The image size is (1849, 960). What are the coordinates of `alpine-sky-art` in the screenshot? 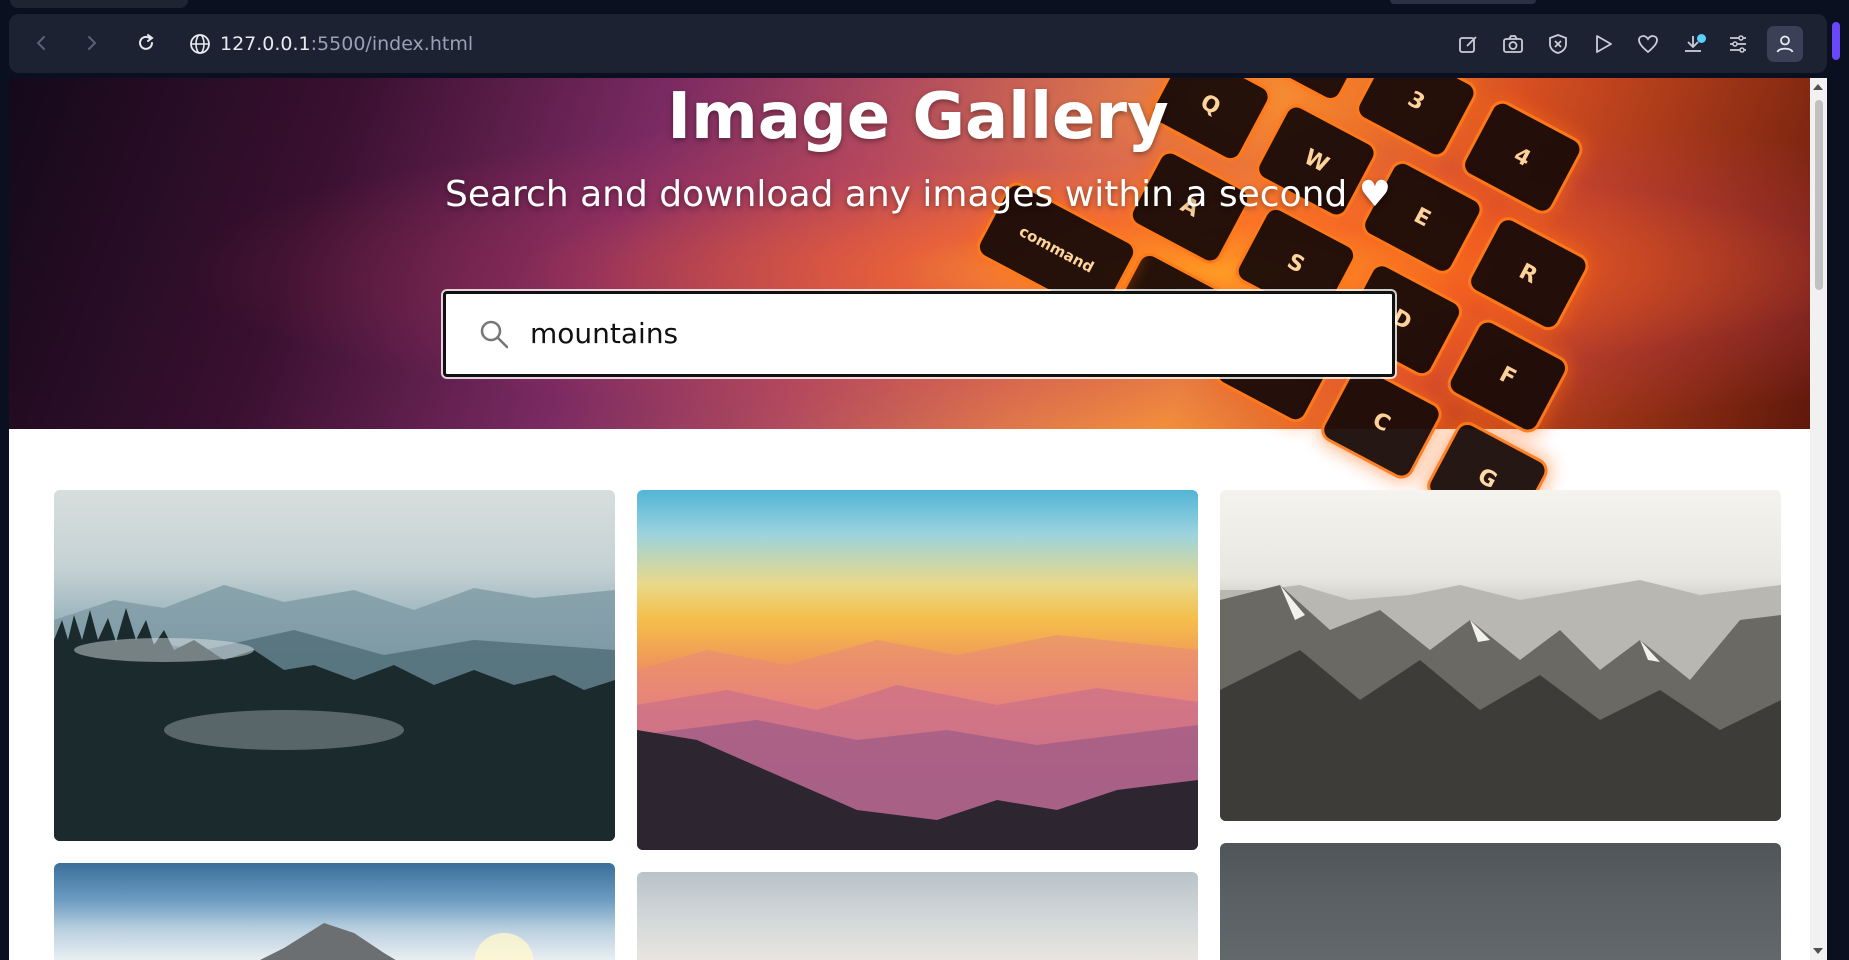 It's located at (397, 941).